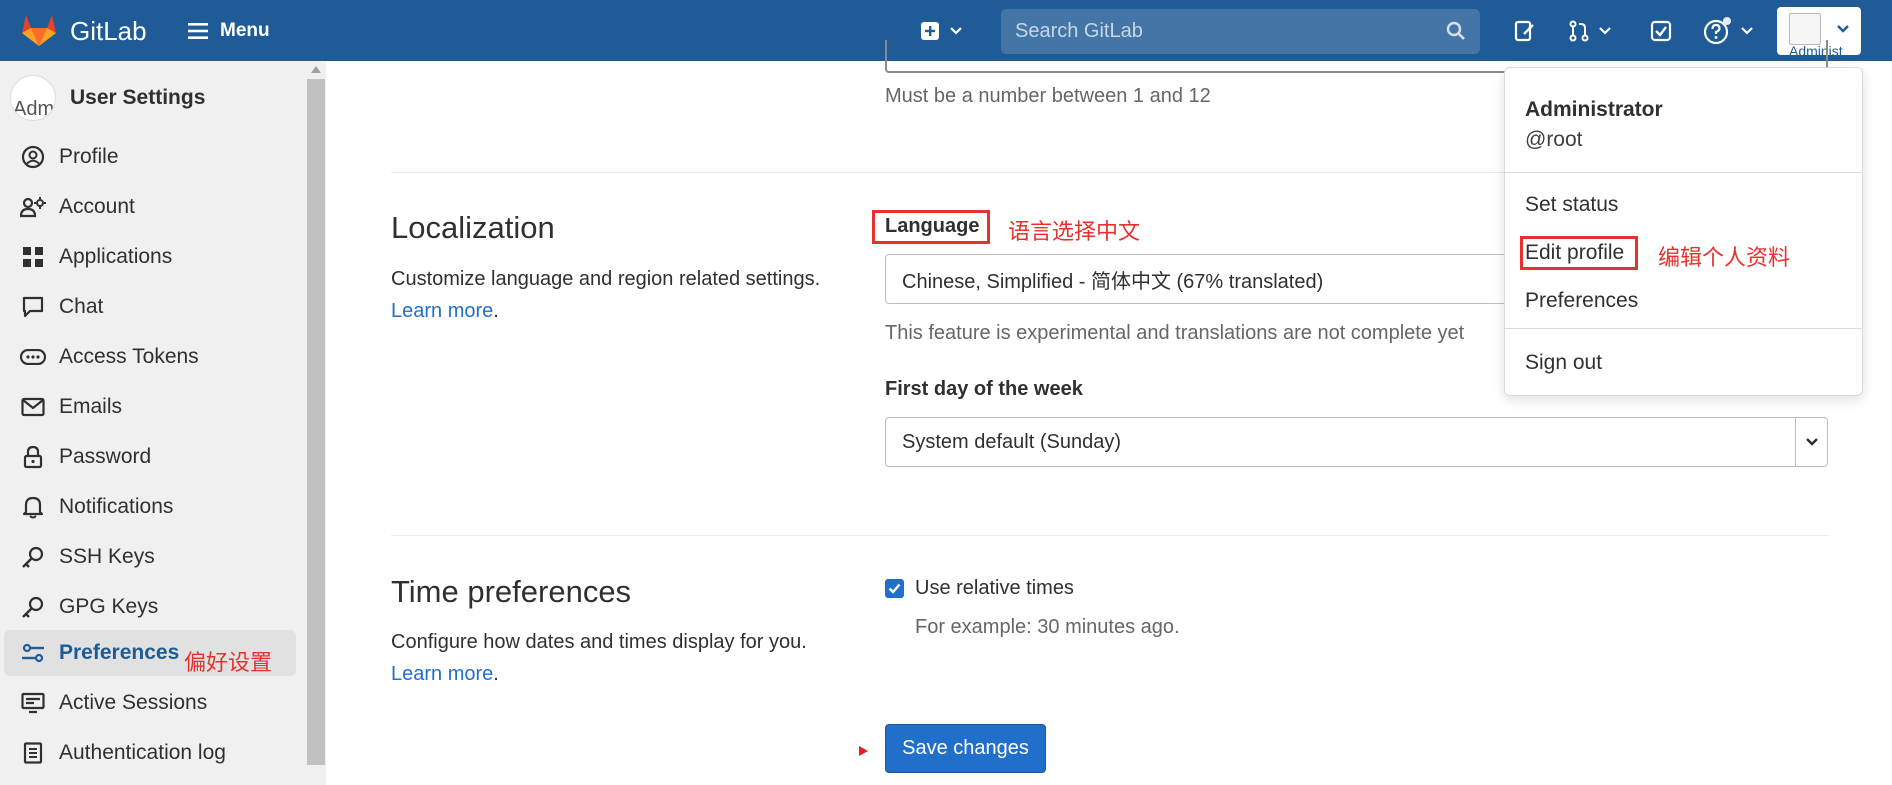 The width and height of the screenshot is (1892, 785). I want to click on save-changes-button: Save changes, so click(965, 748).